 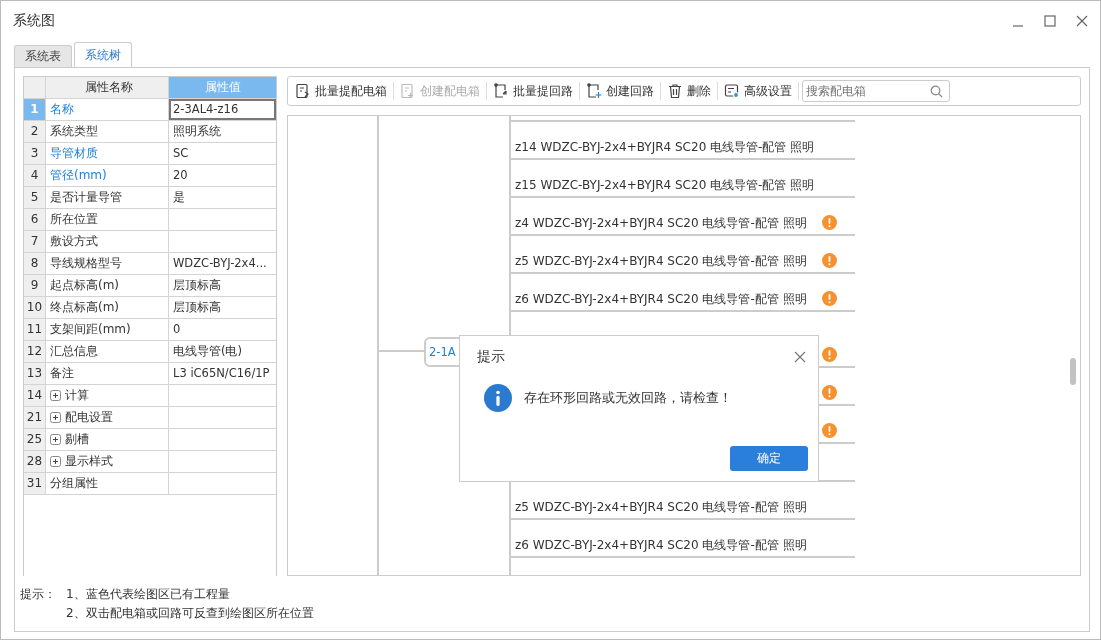 What do you see at coordinates (107, 307) in the screenshot?
I see `property-name: 终点标高(m)` at bounding box center [107, 307].